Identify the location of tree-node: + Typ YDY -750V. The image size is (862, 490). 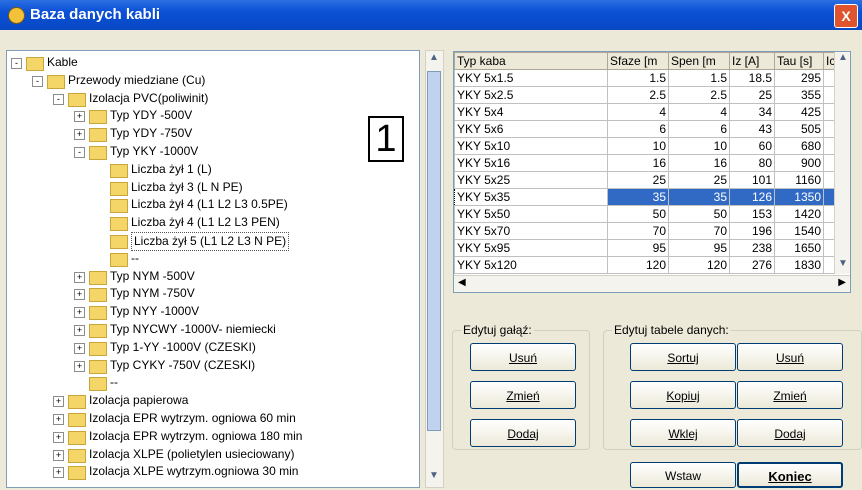
(212, 134).